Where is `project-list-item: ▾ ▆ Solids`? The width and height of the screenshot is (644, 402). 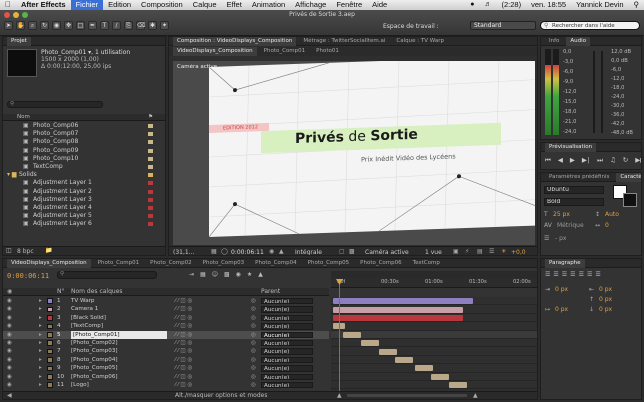 project-list-item: ▾ ▆ Solids is located at coordinates (84, 175).